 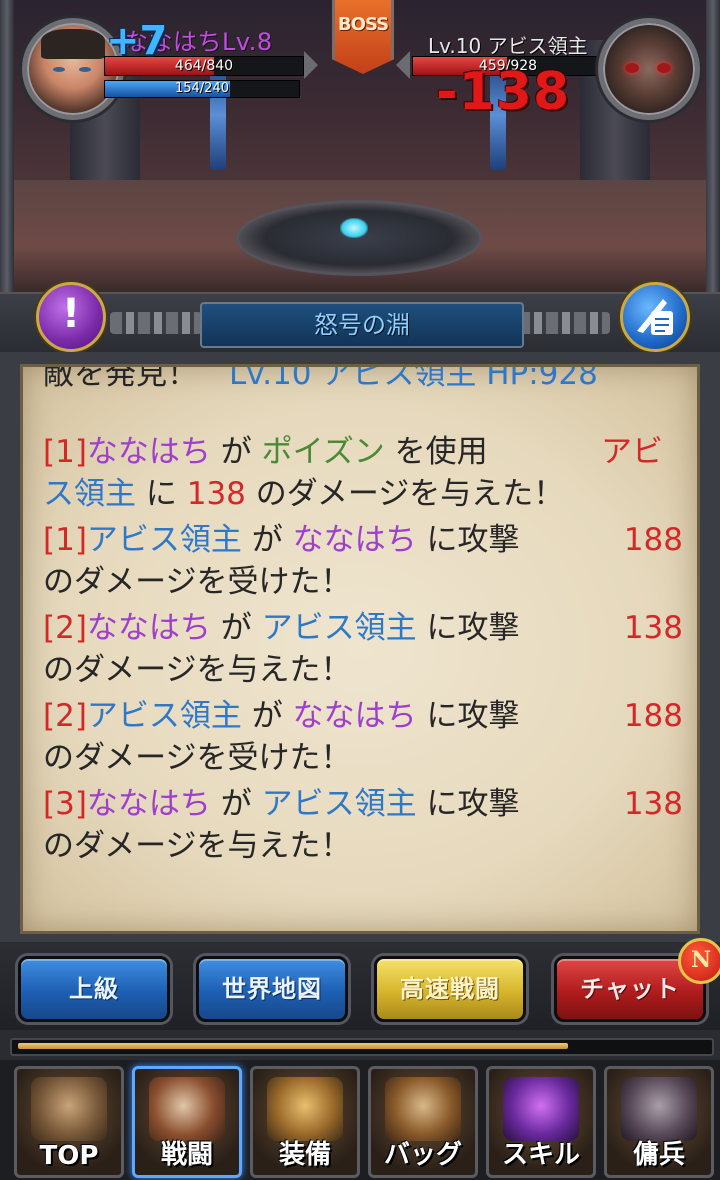 What do you see at coordinates (423, 1109) in the screenshot?
I see `skull-bag-icon` at bounding box center [423, 1109].